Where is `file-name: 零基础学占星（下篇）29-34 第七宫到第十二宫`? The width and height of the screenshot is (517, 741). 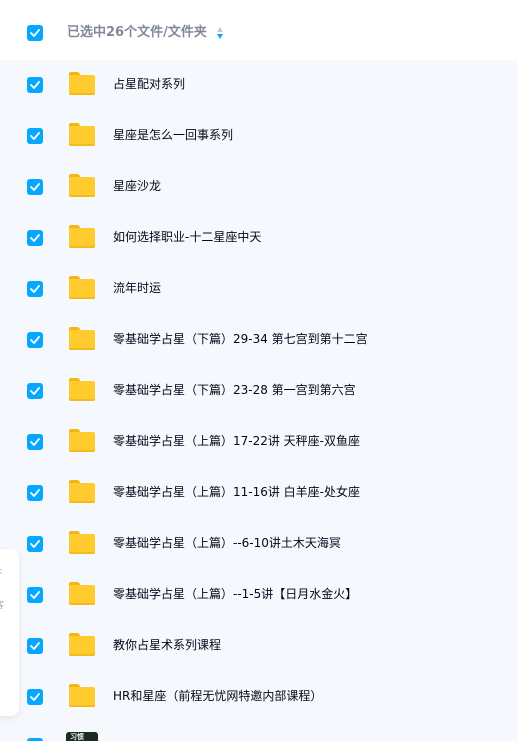 file-name: 零基础学占星（下篇）29-34 第七宫到第十二宫 is located at coordinates (240, 339).